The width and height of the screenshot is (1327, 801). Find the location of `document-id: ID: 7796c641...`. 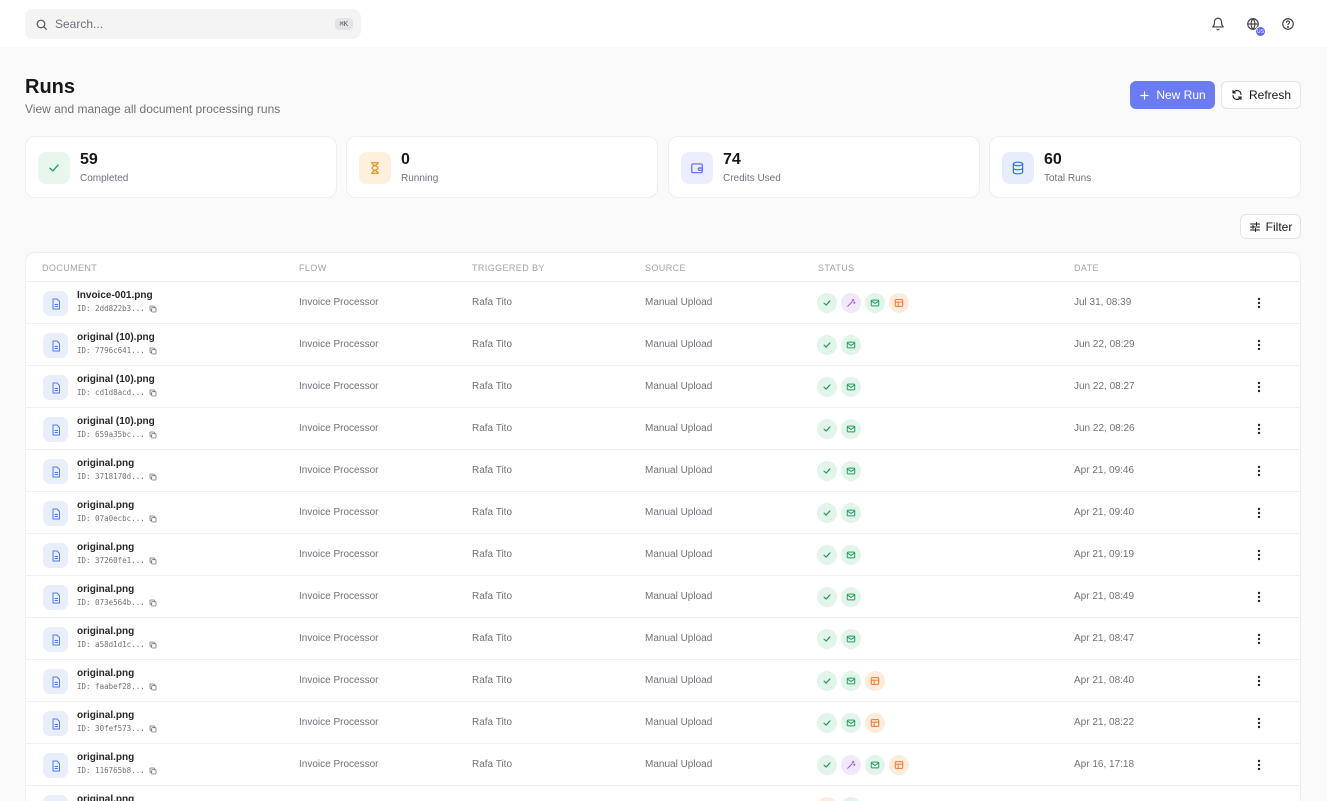

document-id: ID: 7796c641... is located at coordinates (117, 350).